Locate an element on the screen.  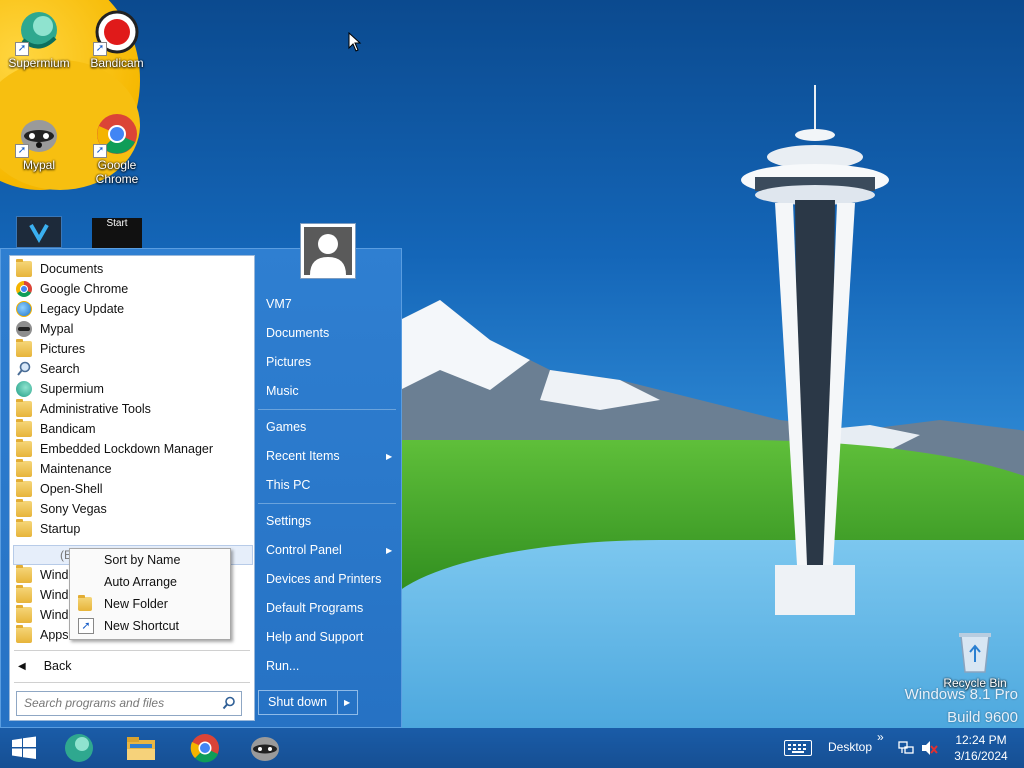
submenu-arrow-icon: ▶ is located at coordinates (389, 550).